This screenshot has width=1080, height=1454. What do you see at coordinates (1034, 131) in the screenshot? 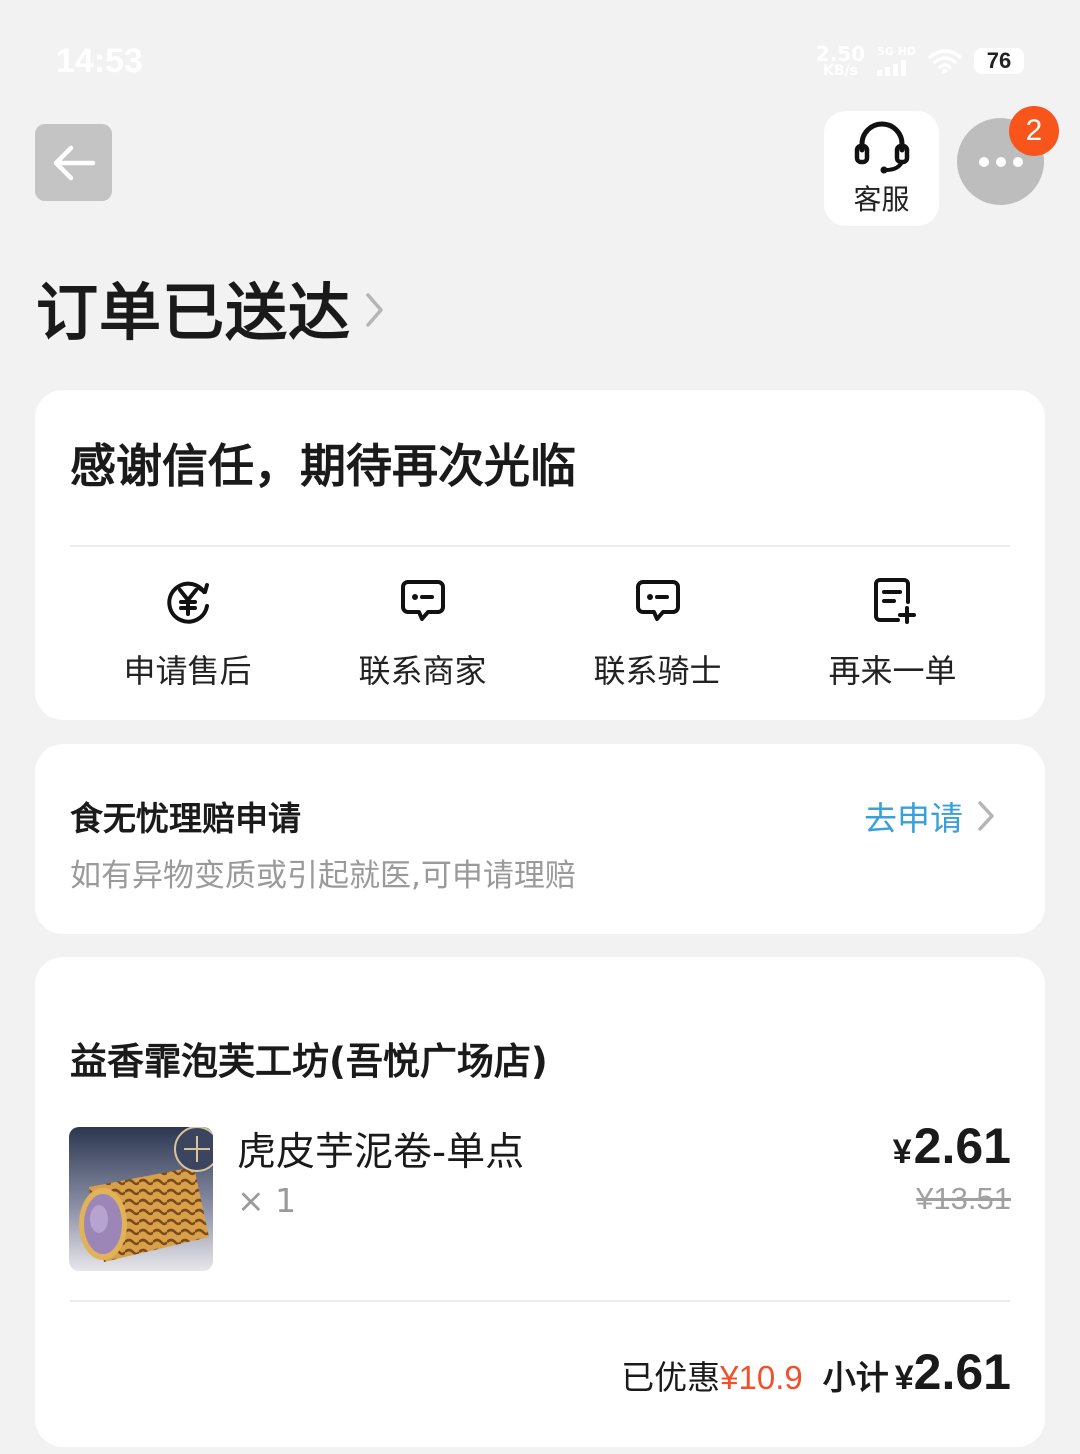
I see `notification-badge: 2` at bounding box center [1034, 131].